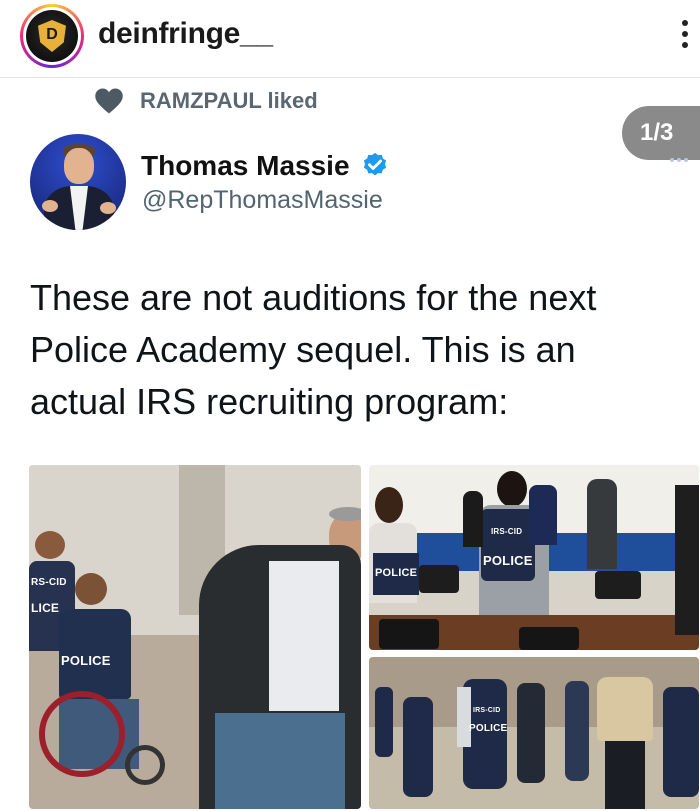  I want to click on vest-label: RS-CID, so click(49, 582).